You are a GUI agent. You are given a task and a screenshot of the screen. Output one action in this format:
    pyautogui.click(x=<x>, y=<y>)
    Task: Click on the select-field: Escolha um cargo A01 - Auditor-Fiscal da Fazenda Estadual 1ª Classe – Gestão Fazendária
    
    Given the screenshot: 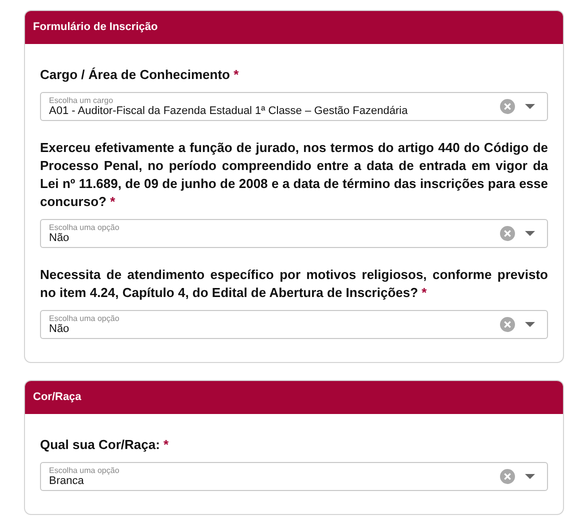 What is the action you would take?
    pyautogui.click(x=294, y=106)
    